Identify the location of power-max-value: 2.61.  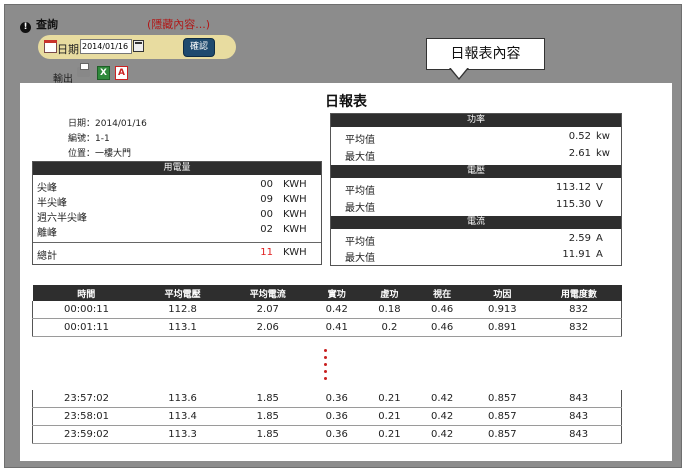
(579, 153).